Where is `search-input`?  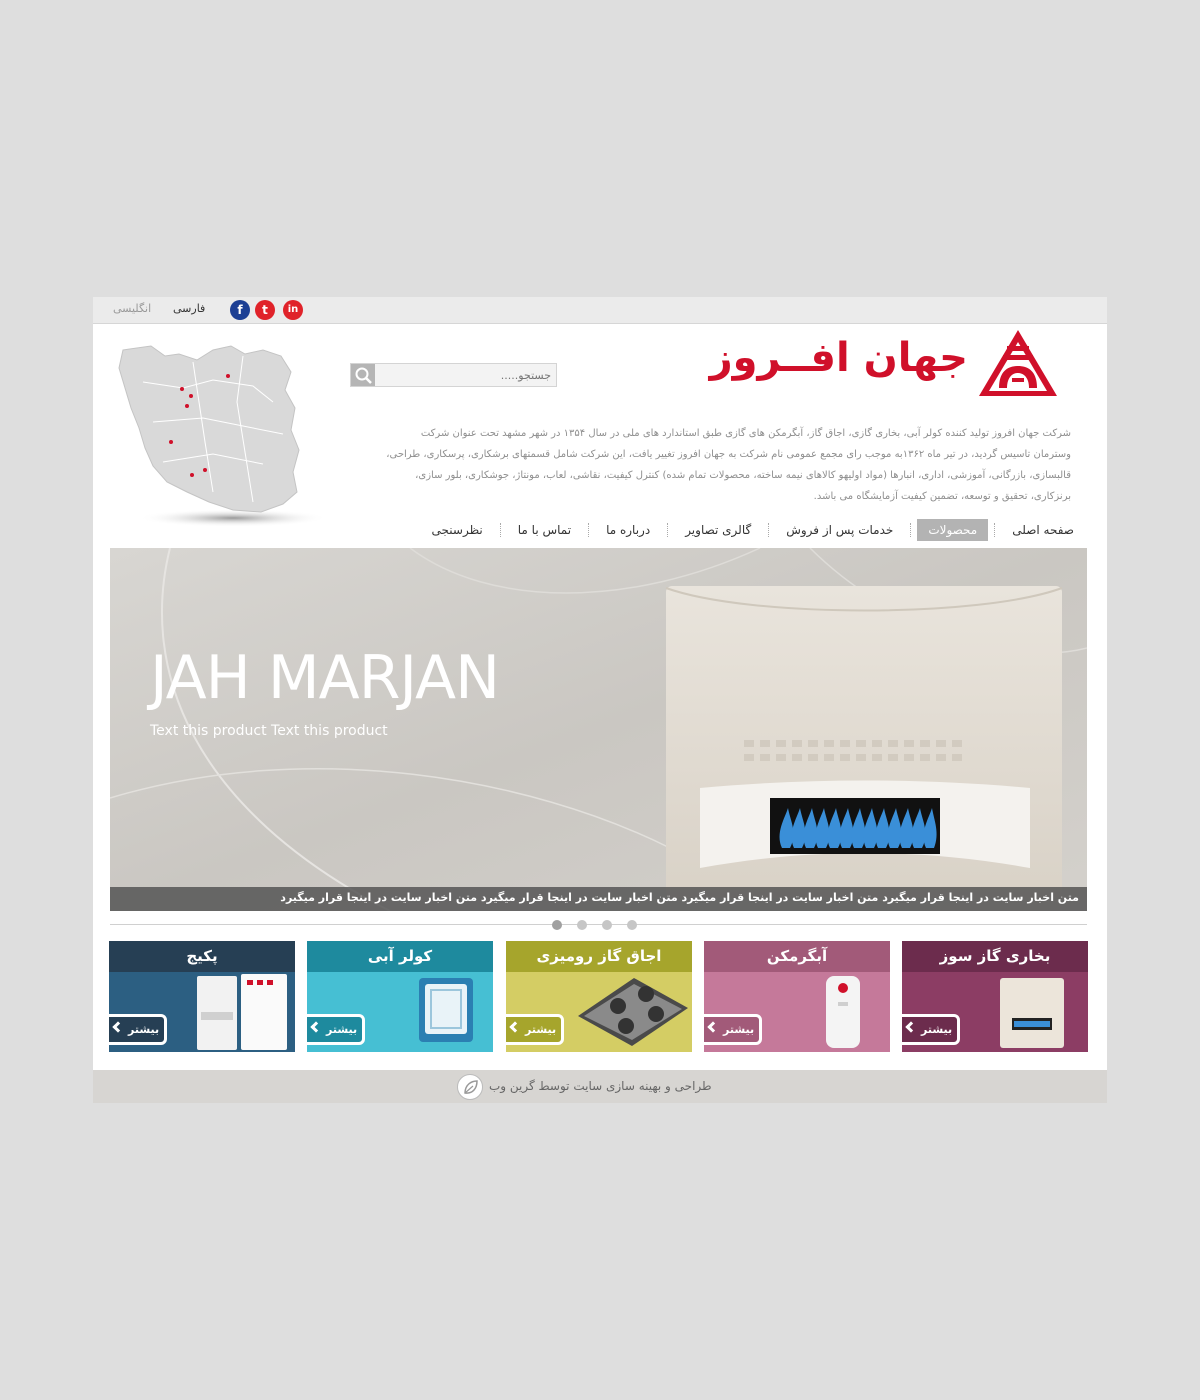 search-input is located at coordinates (466, 375).